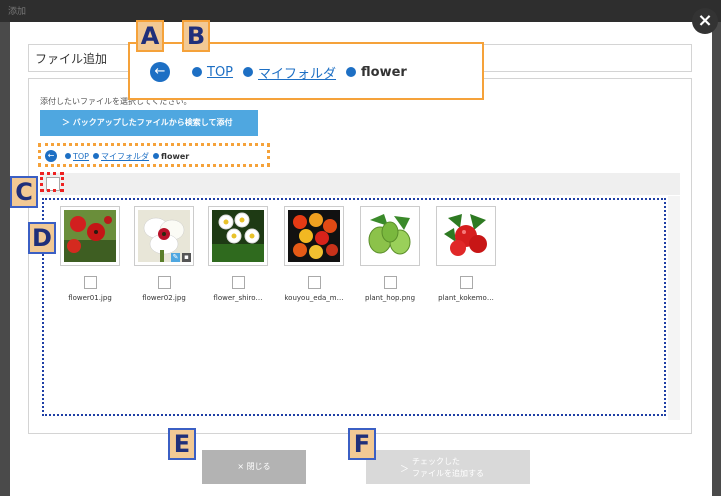  What do you see at coordinates (182, 444) in the screenshot?
I see `annotation-label-e: E` at bounding box center [182, 444].